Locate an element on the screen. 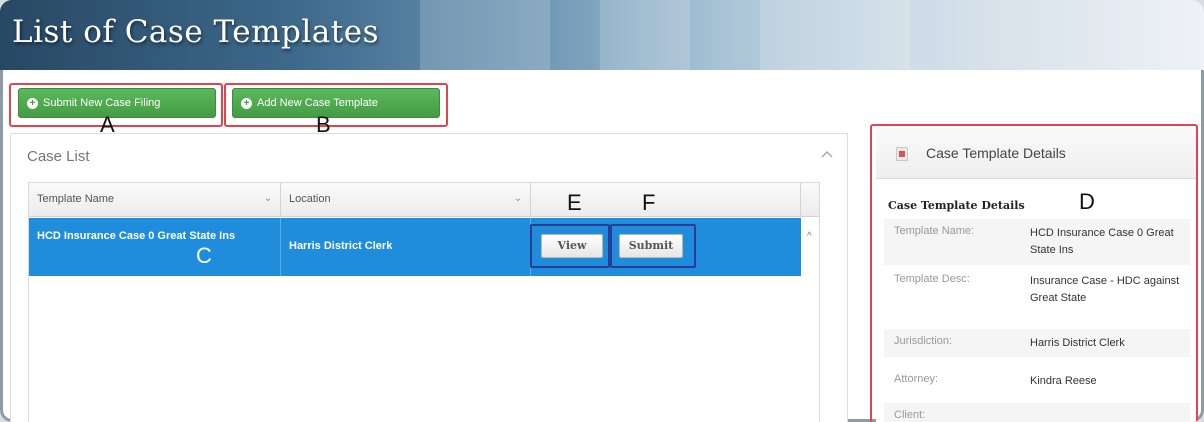 The height and width of the screenshot is (422, 1204). callout-label-e: E is located at coordinates (574, 202).